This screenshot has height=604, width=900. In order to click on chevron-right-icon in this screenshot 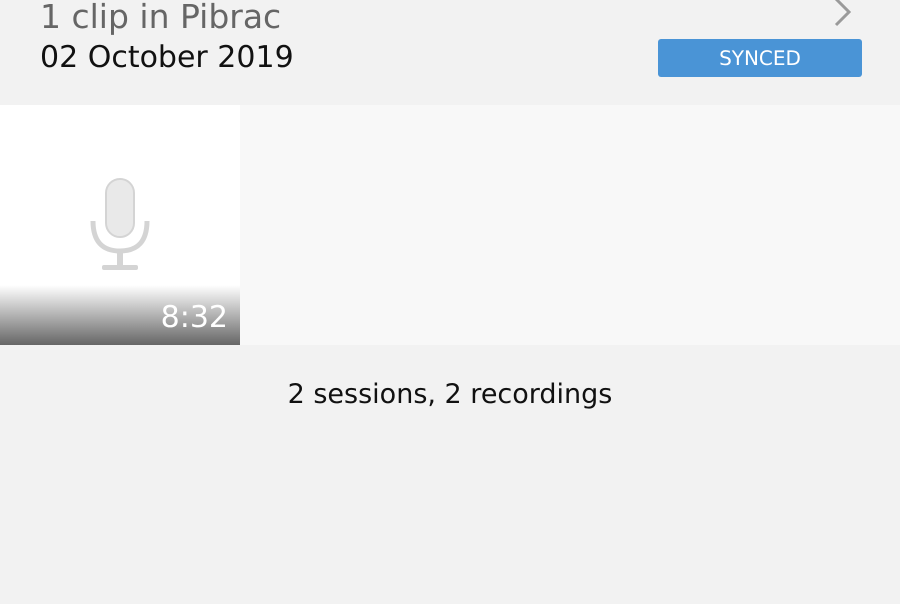, I will do `click(843, 13)`.